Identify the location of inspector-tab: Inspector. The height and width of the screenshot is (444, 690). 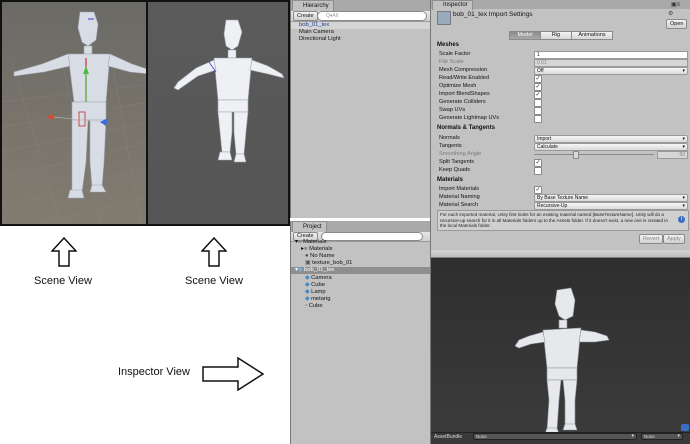
(452, 5).